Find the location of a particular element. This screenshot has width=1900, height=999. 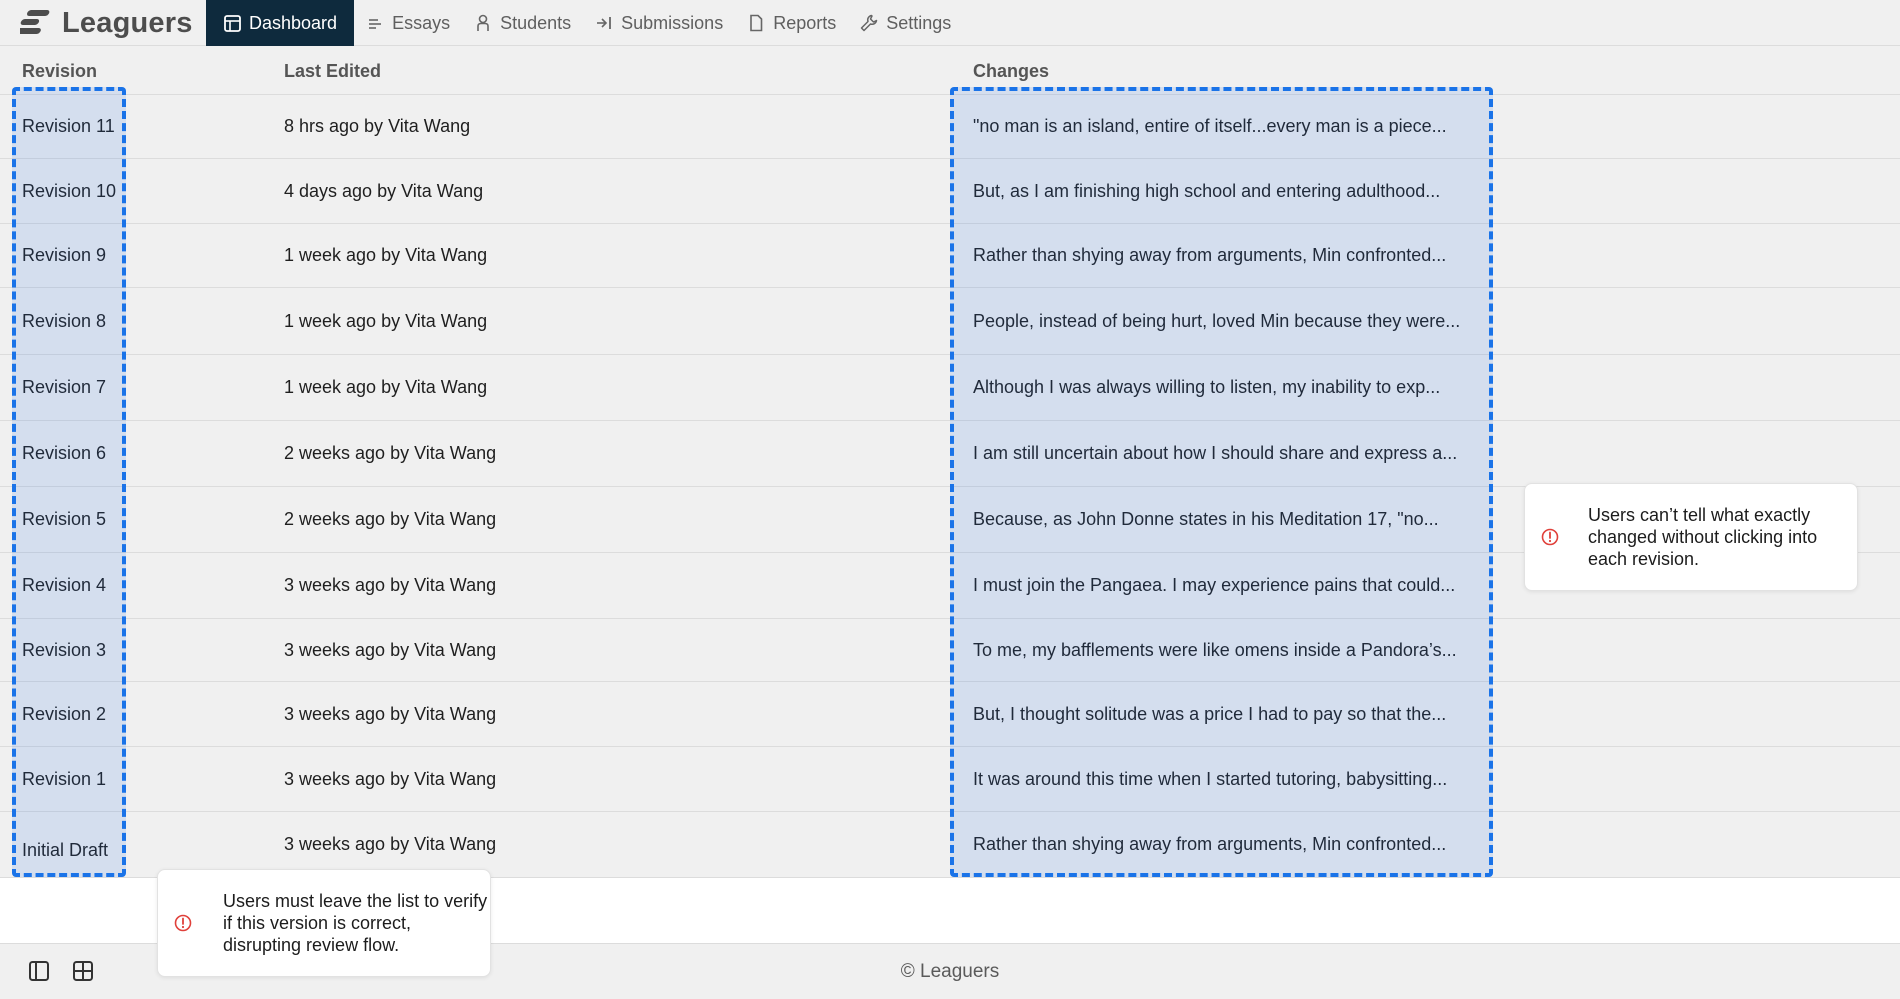

nav-essays-label: Essays is located at coordinates (421, 22).